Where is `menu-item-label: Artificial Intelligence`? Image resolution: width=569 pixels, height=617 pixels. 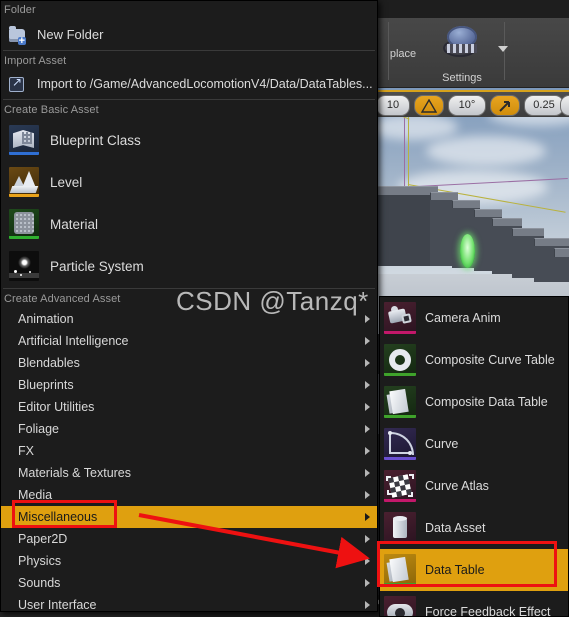
menu-item-label: Artificial Intelligence is located at coordinates (73, 341).